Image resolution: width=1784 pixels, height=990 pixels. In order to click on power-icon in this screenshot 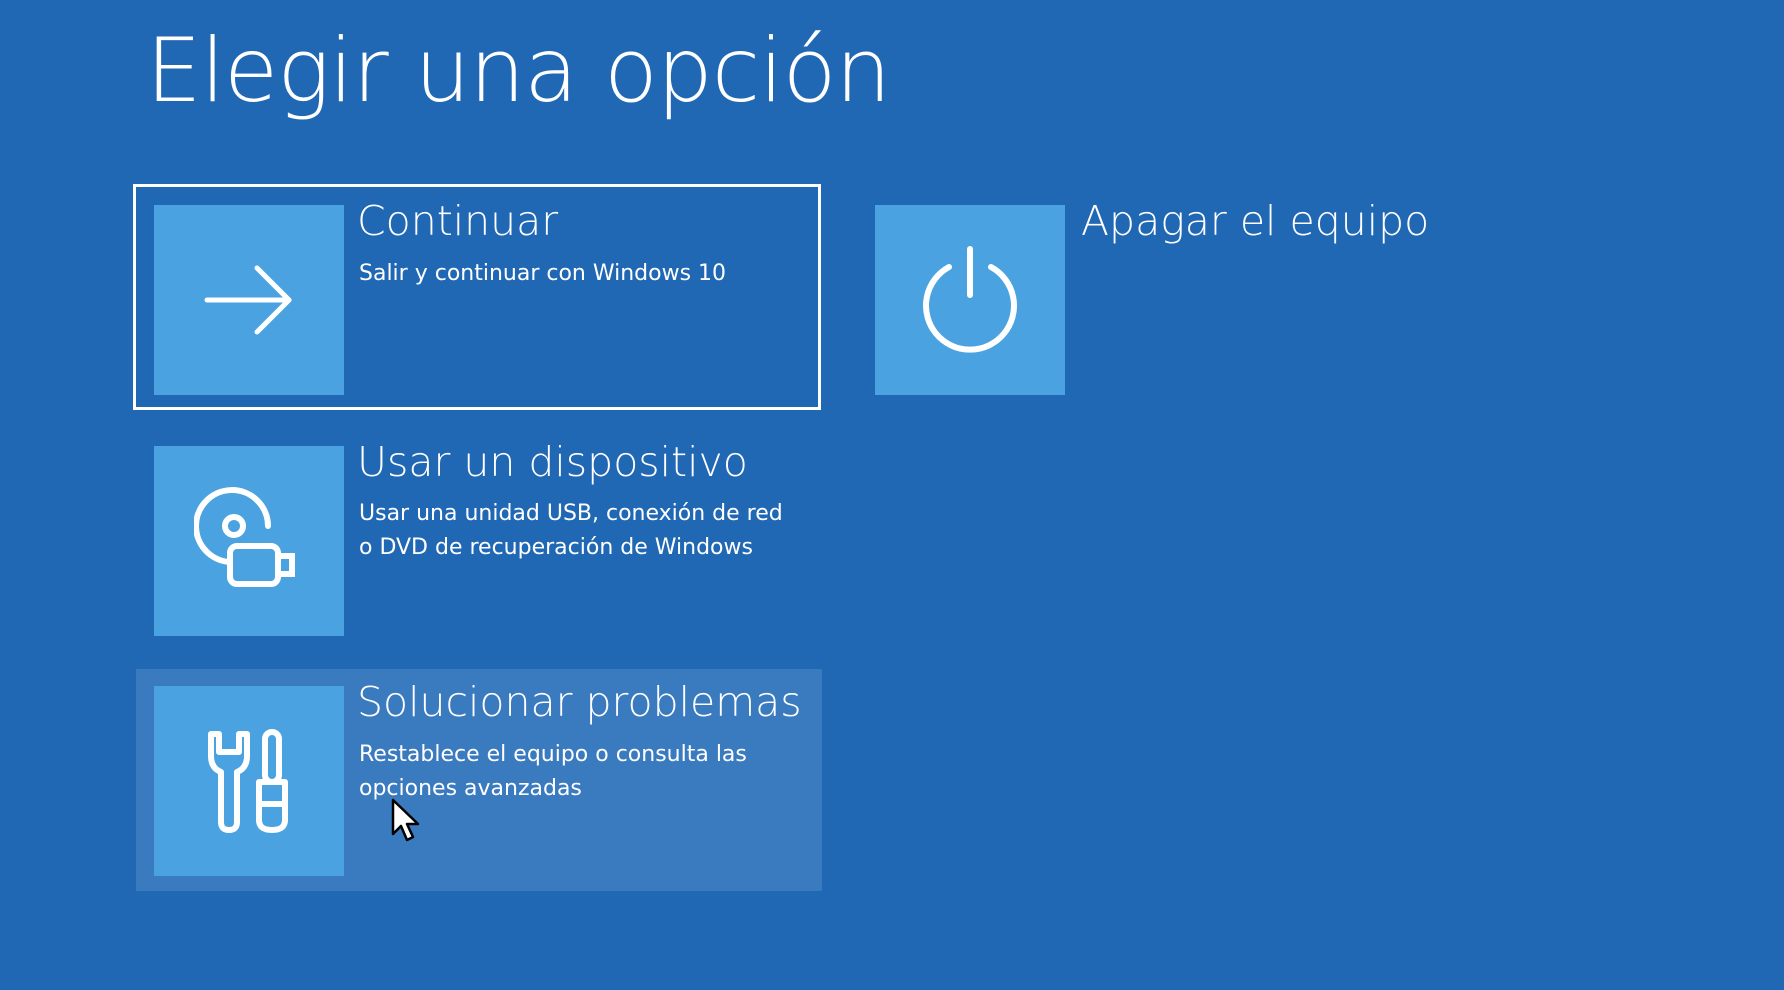, I will do `click(970, 299)`.